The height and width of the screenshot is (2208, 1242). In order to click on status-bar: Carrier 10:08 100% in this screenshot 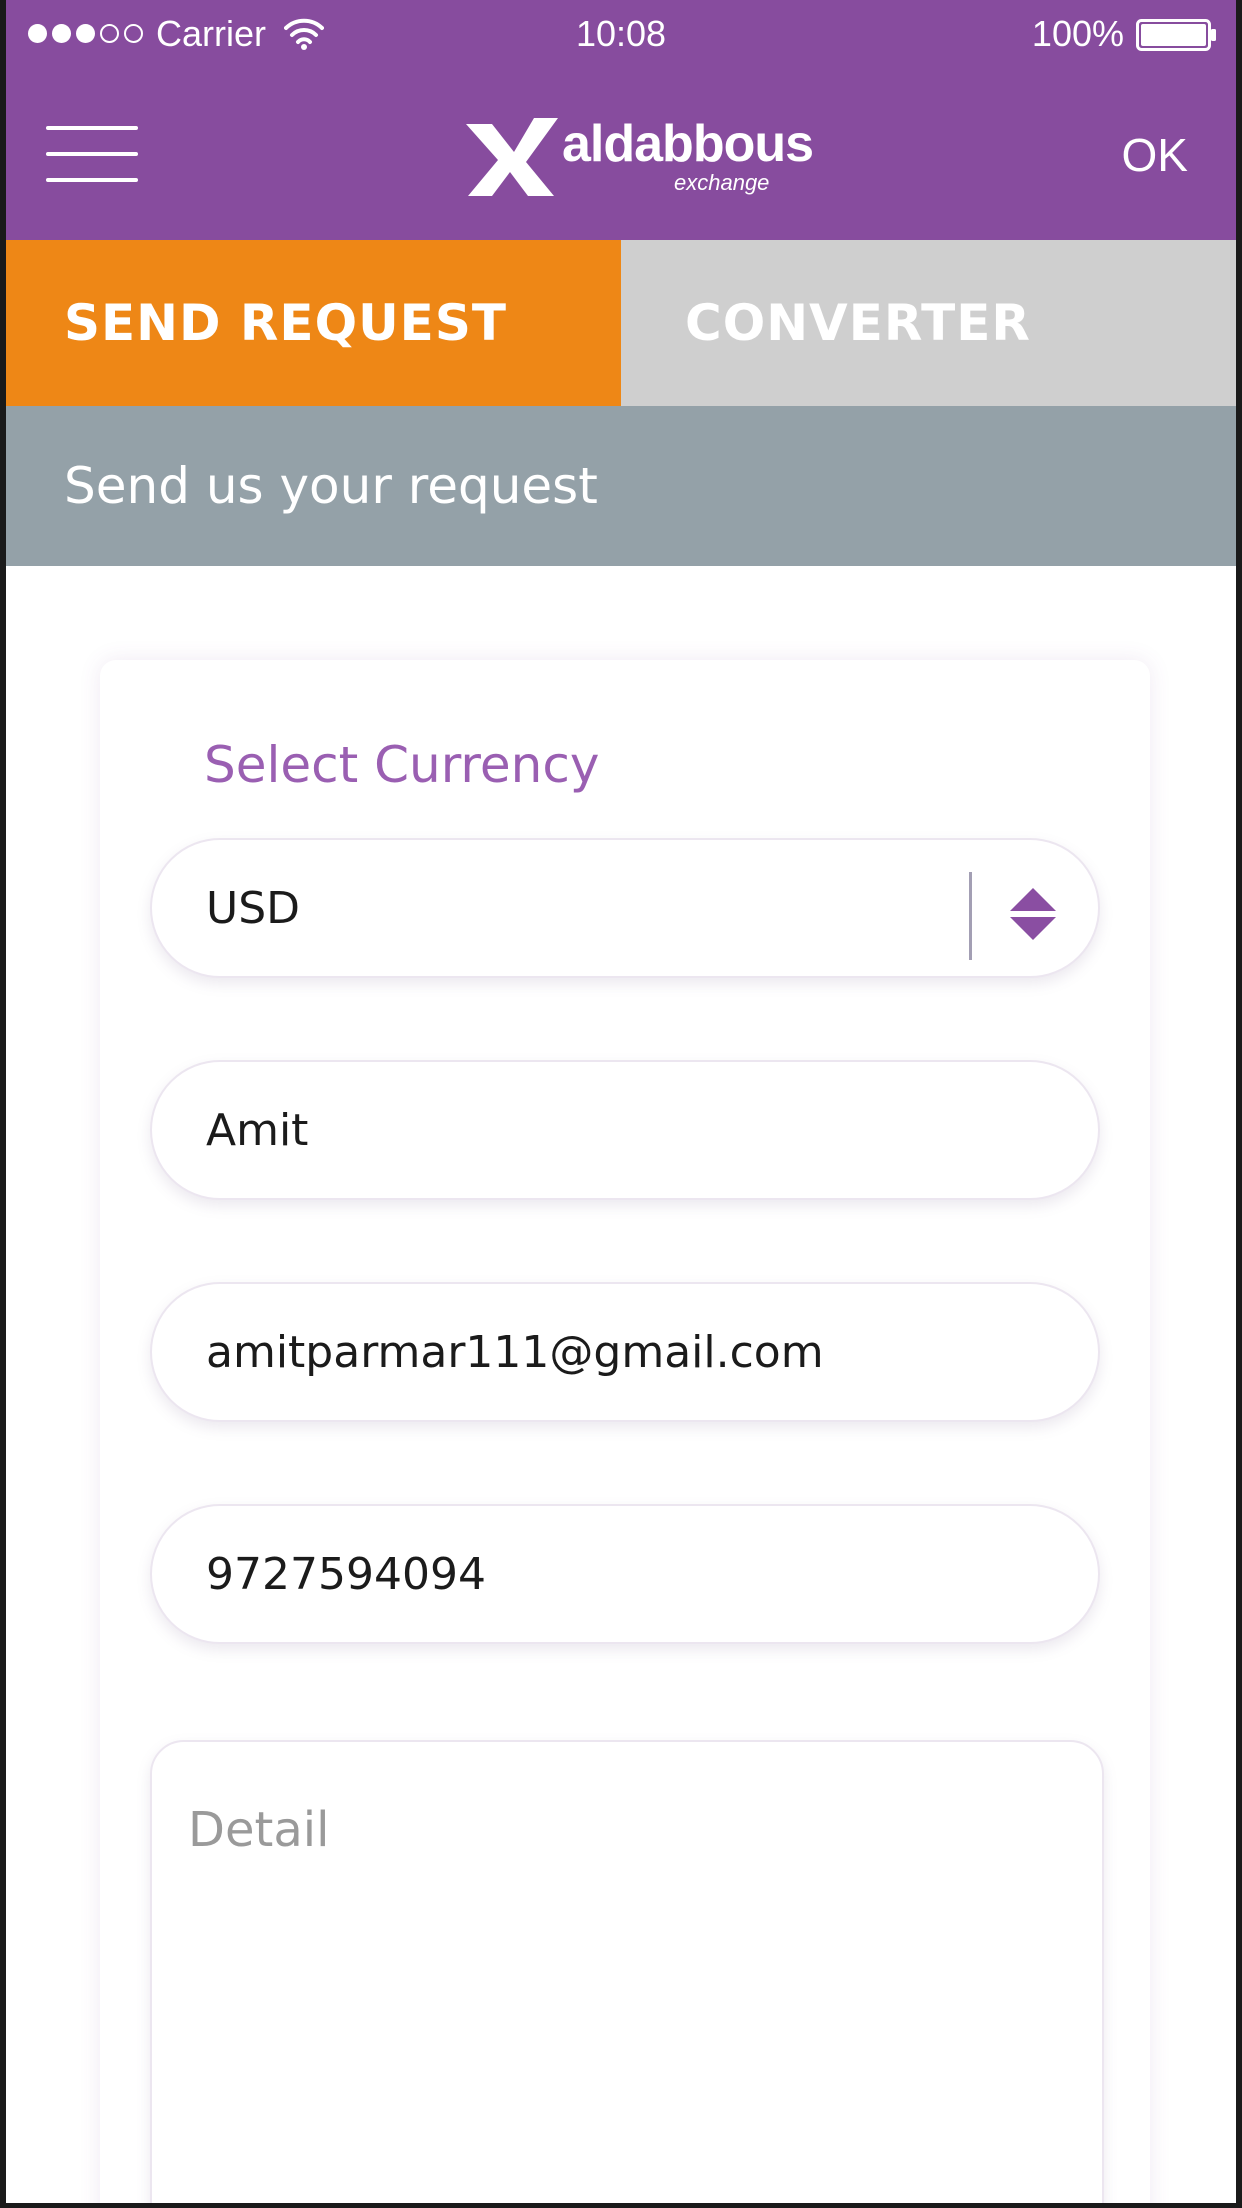, I will do `click(621, 36)`.